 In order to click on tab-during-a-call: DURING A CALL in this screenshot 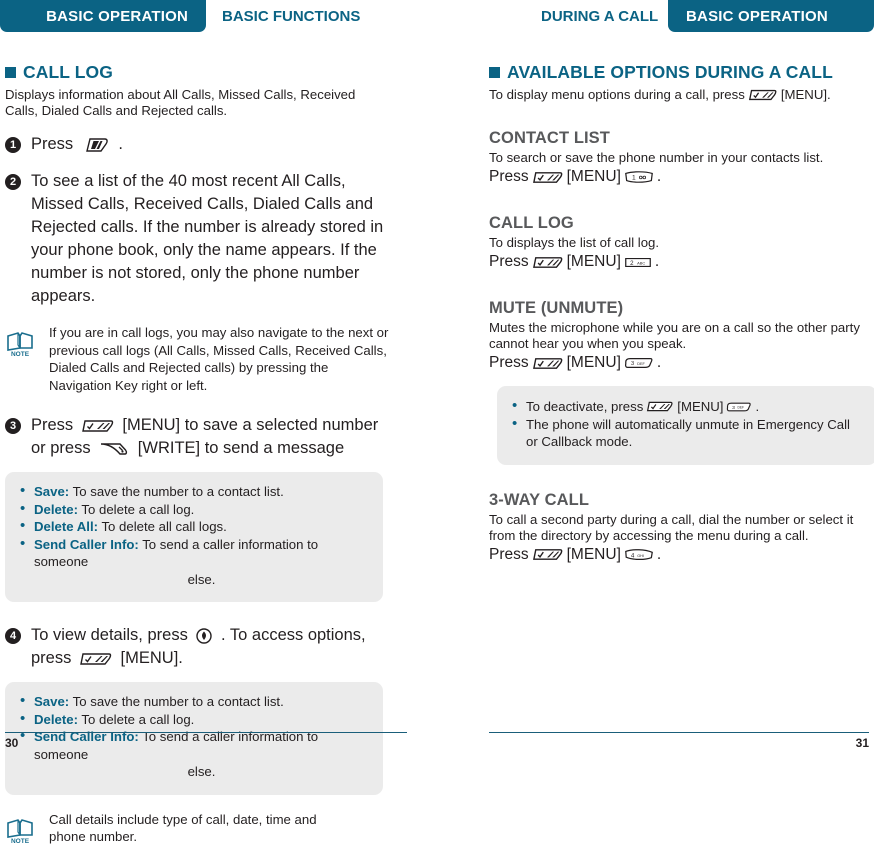, I will do `click(599, 16)`.